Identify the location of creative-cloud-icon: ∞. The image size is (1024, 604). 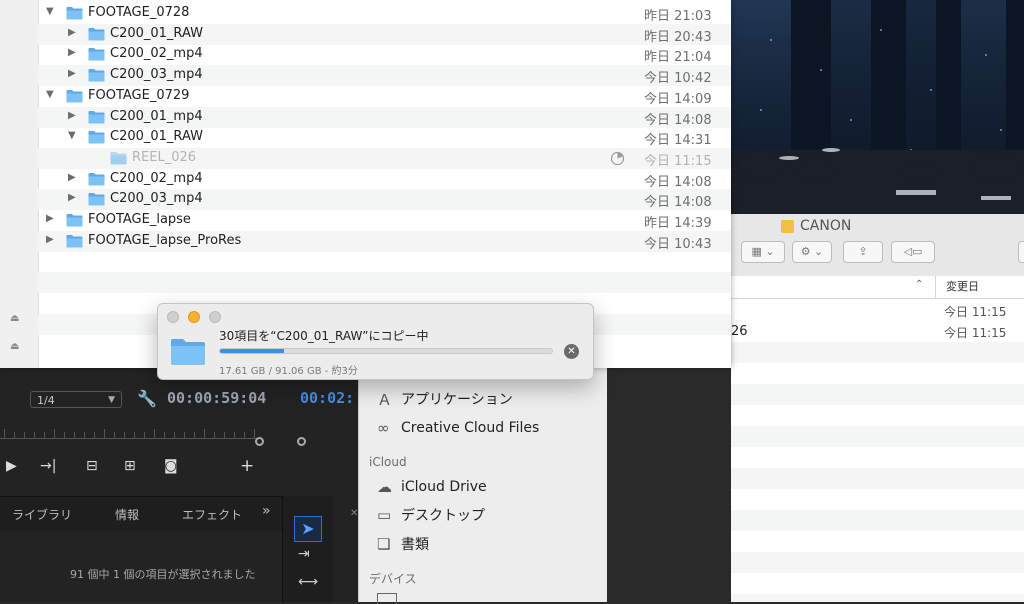
(383, 428).